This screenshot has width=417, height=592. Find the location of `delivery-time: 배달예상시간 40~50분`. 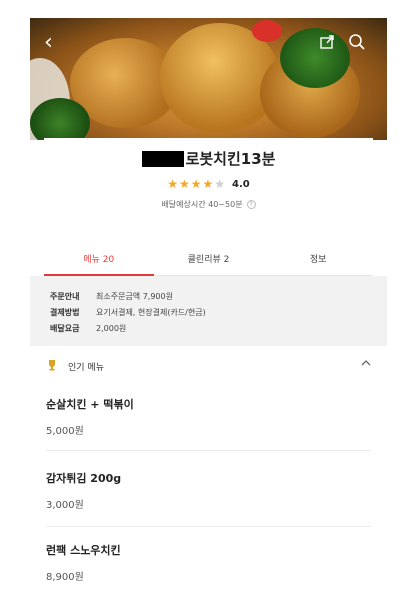

delivery-time: 배달예상시간 40~50분 is located at coordinates (202, 204).